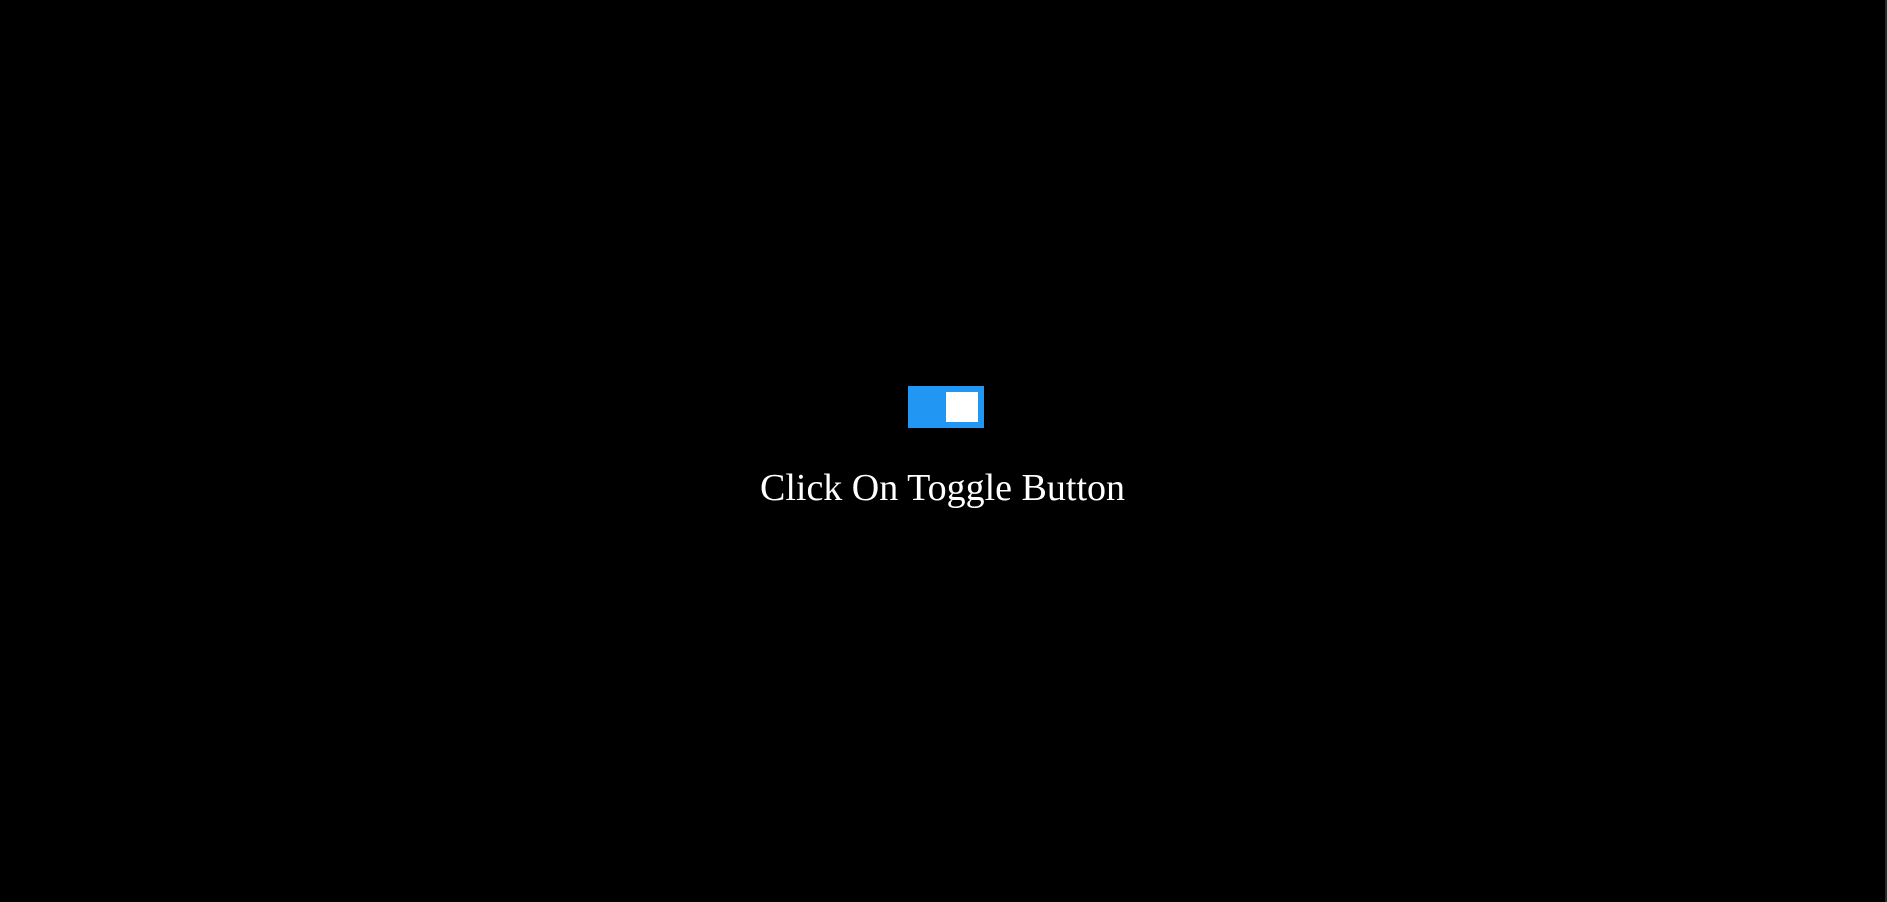 This screenshot has width=1887, height=902. Describe the element at coordinates (962, 407) in the screenshot. I see `toggle-knob` at that location.